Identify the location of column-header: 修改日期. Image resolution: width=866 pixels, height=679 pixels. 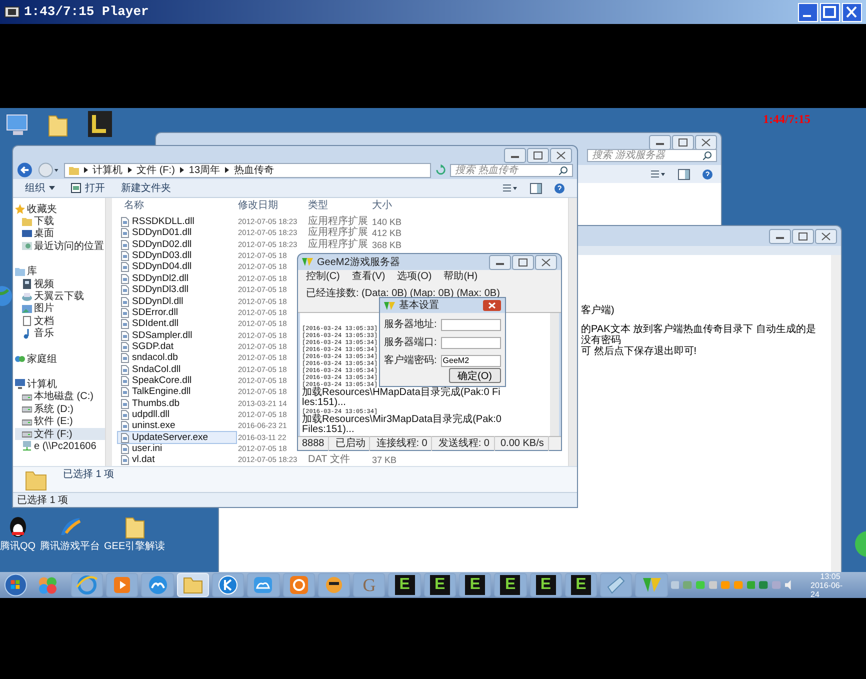
(273, 205).